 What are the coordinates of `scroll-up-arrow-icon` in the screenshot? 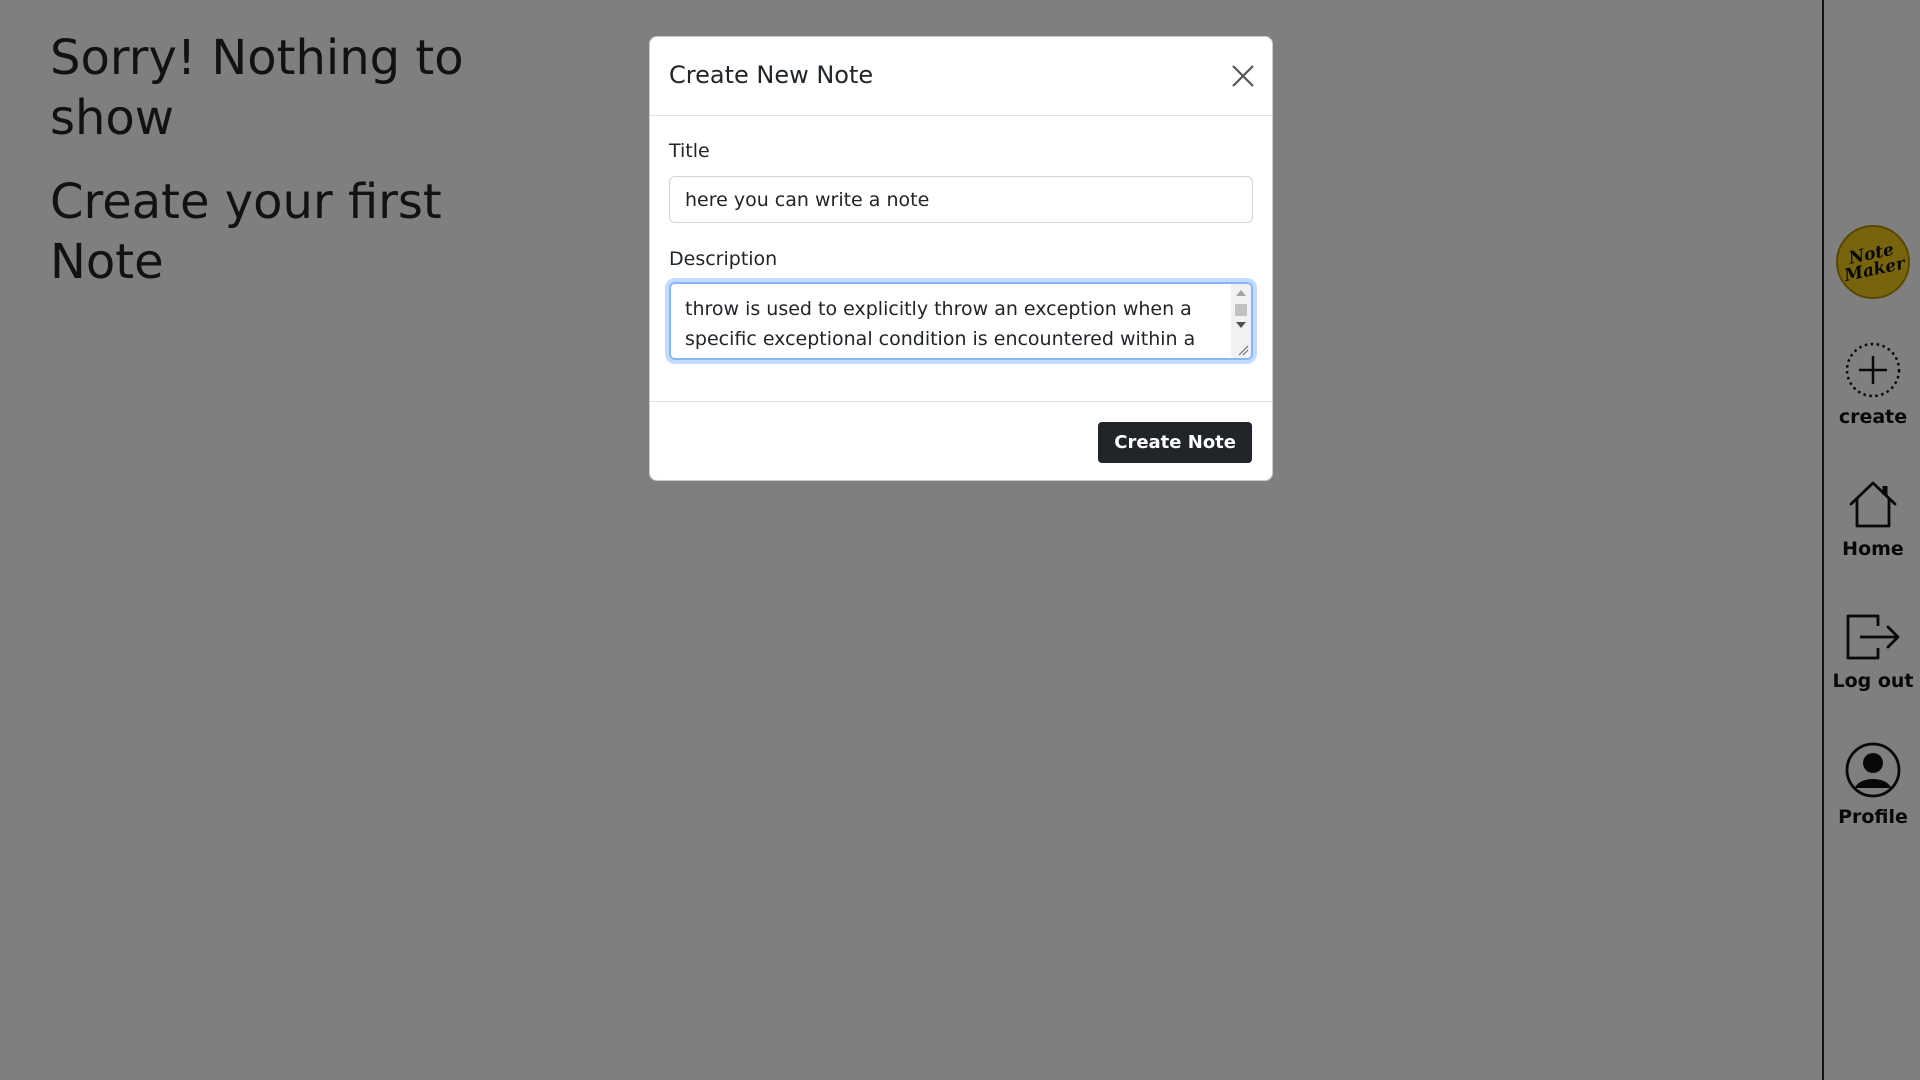 It's located at (1241, 293).